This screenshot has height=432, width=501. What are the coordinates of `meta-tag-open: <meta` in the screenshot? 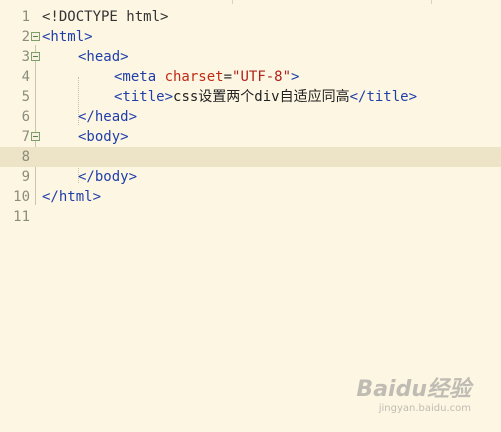 It's located at (139, 77).